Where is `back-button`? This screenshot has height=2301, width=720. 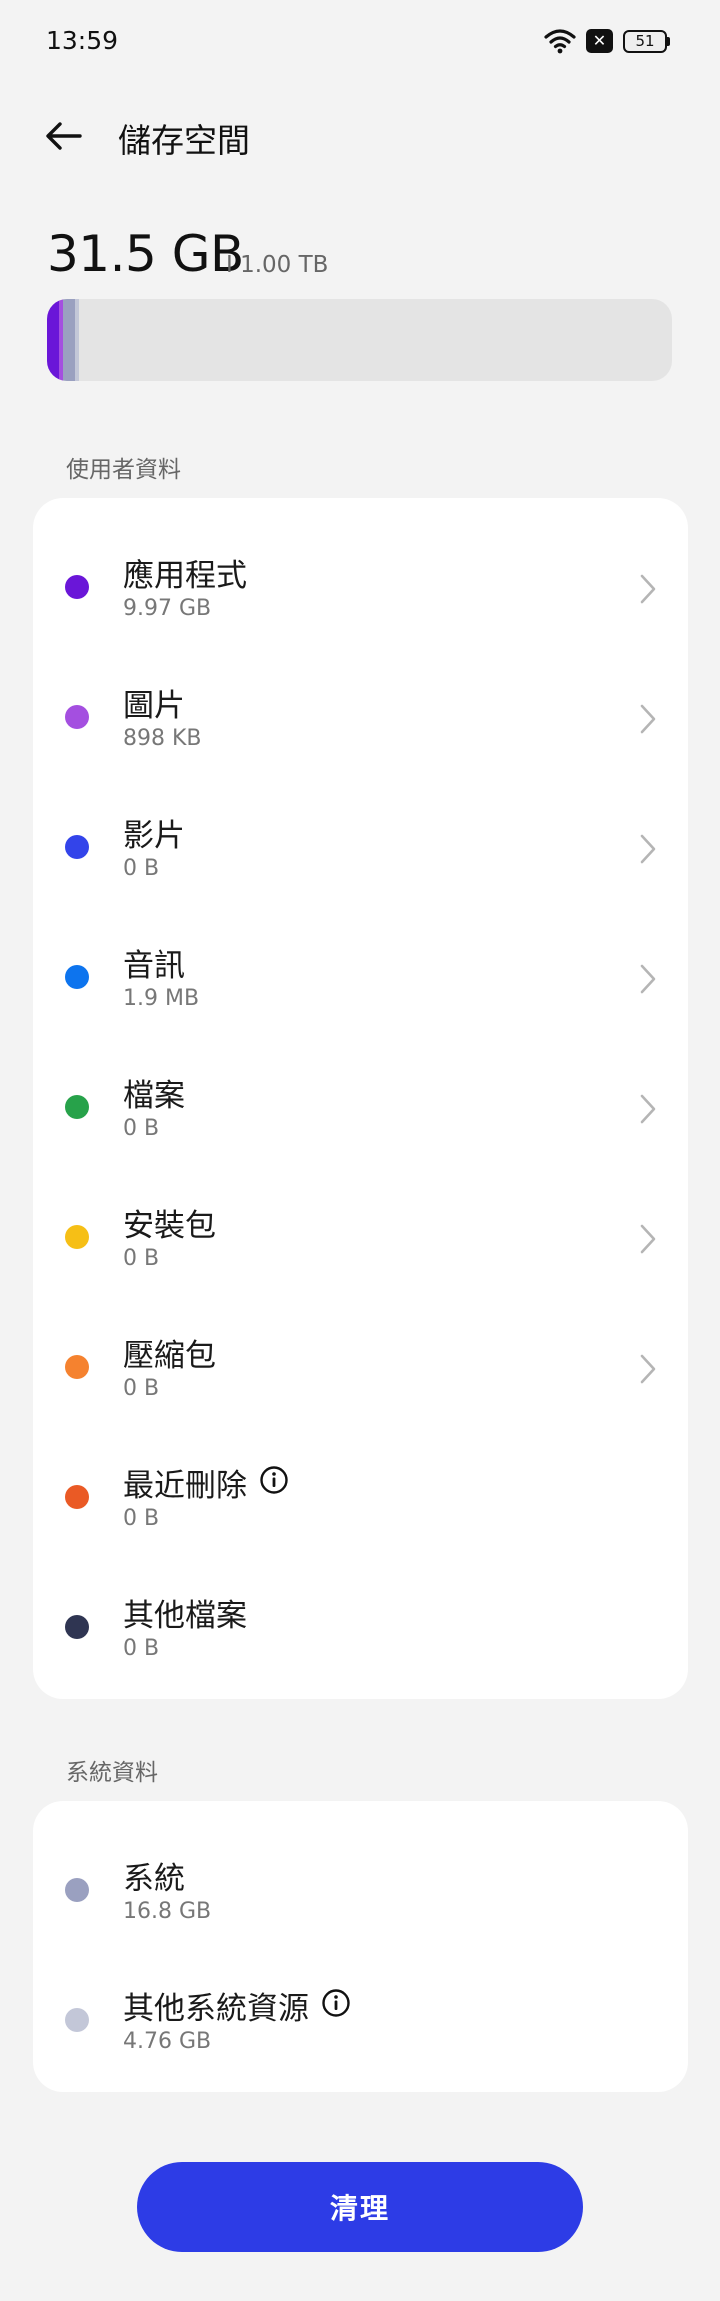 back-button is located at coordinates (64, 136).